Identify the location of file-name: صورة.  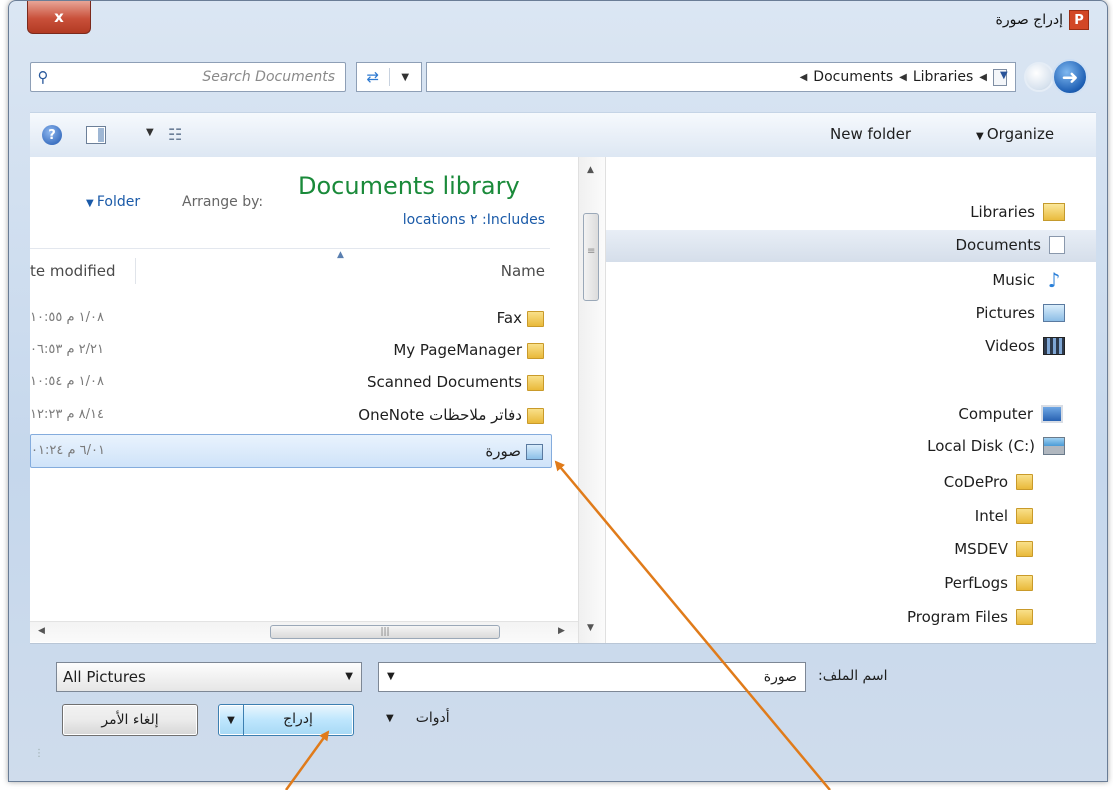
(503, 451).